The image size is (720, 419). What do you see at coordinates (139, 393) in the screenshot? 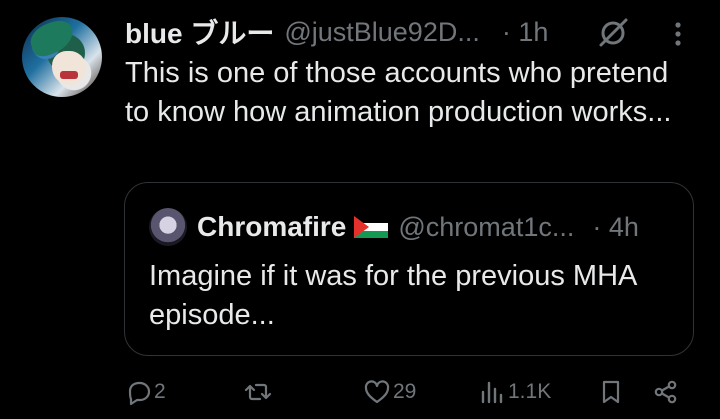
I see `reply-icon` at bounding box center [139, 393].